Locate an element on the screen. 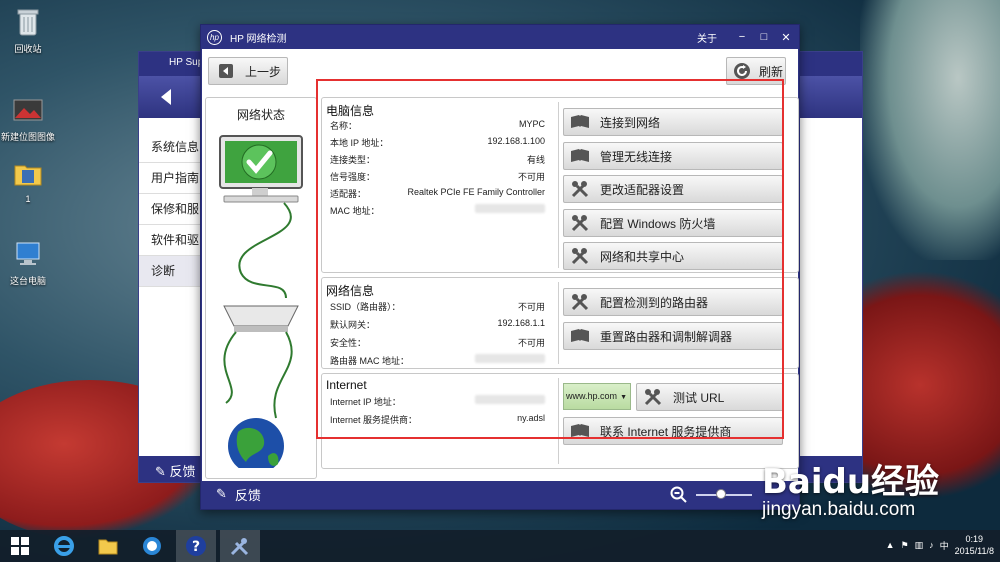  windows-logo-icon is located at coordinates (20, 546).